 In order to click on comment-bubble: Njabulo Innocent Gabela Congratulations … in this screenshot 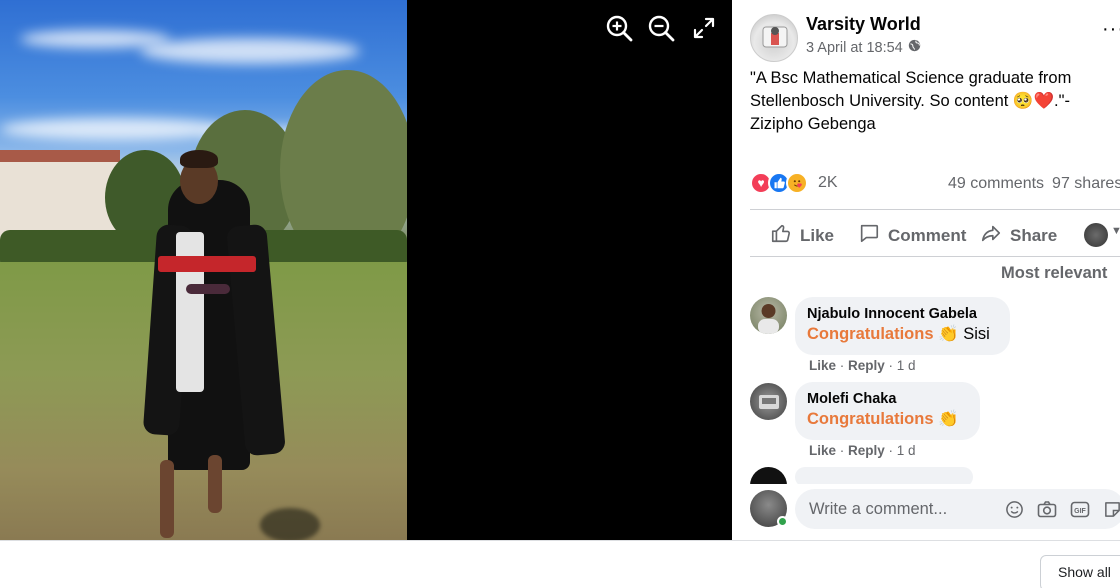, I will do `click(902, 326)`.